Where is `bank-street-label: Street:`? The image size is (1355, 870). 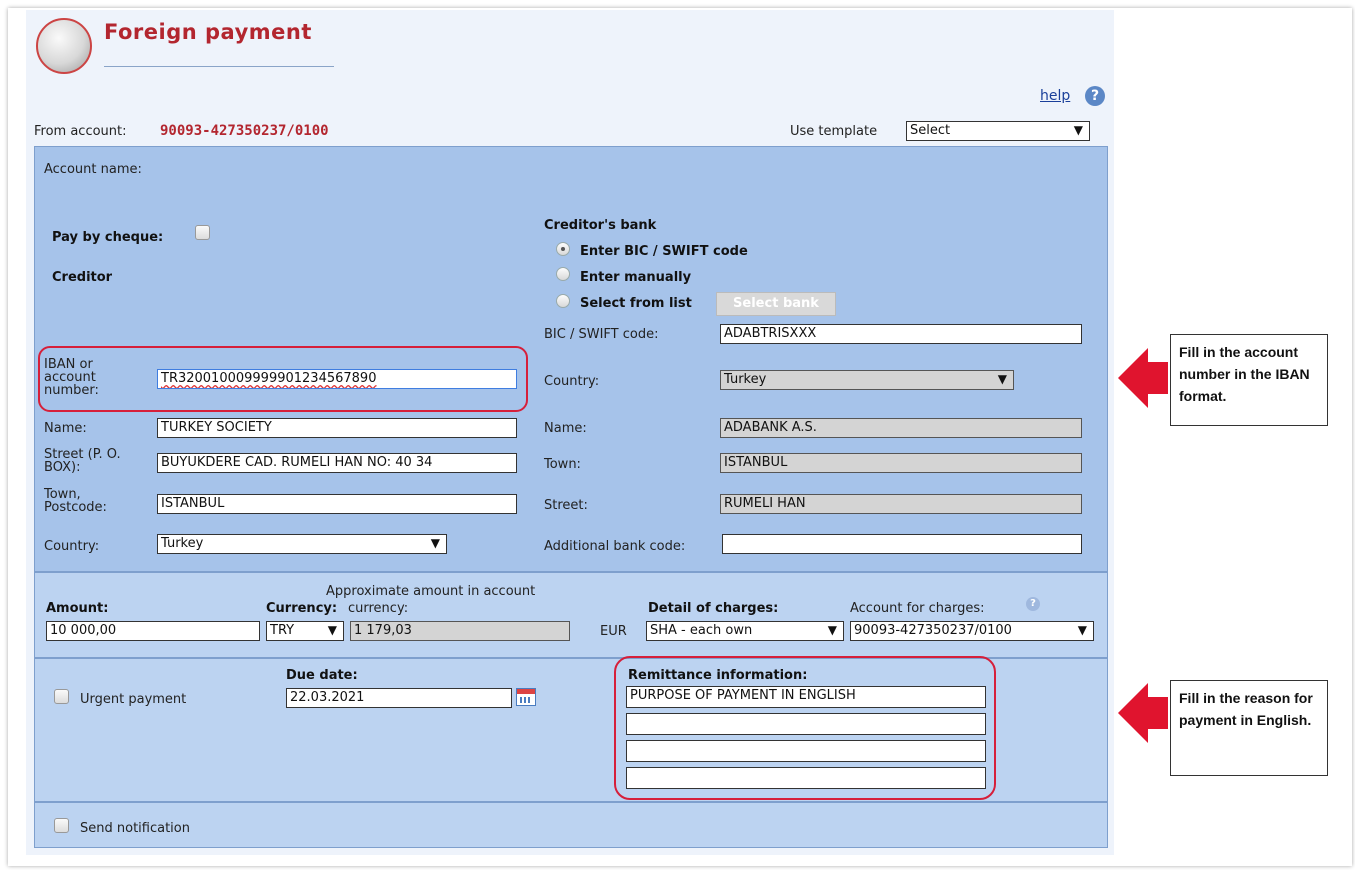
bank-street-label: Street: is located at coordinates (566, 505).